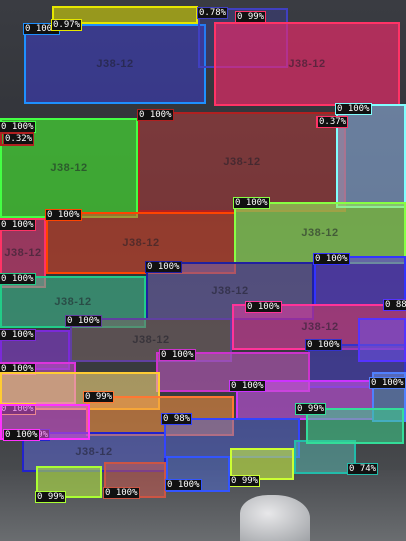 This screenshot has height=541, width=406. What do you see at coordinates (332, 122) in the screenshot?
I see `detection-score-label: 0.37%` at bounding box center [332, 122].